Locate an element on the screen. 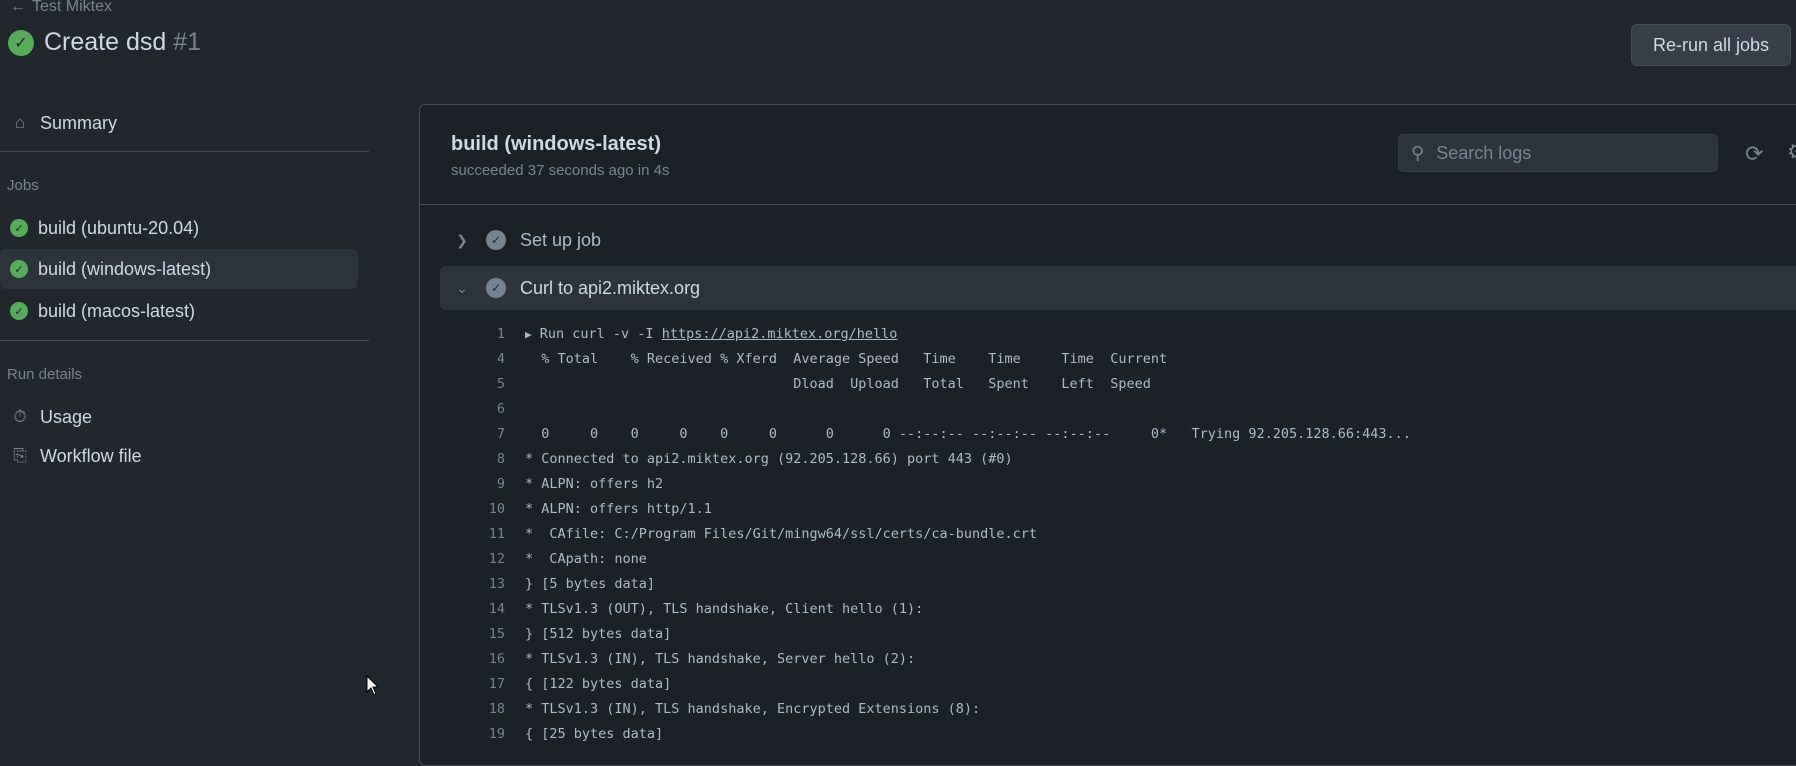 The image size is (1796, 766). line-number: 10 is located at coordinates (496, 509).